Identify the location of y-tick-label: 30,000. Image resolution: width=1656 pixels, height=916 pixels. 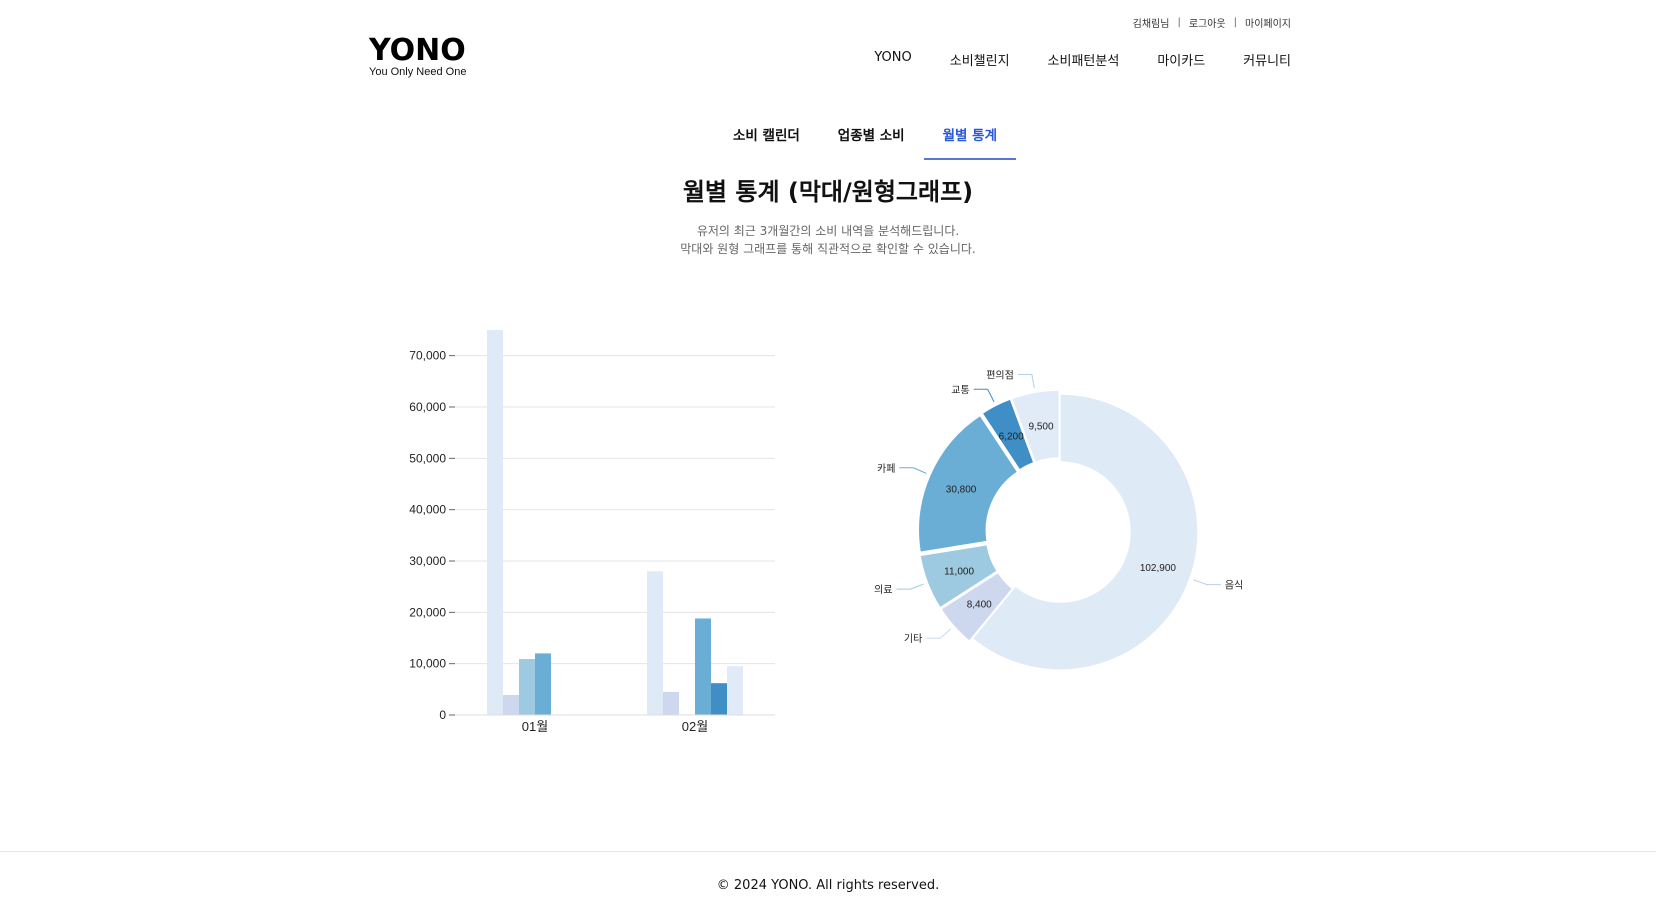
(427, 561).